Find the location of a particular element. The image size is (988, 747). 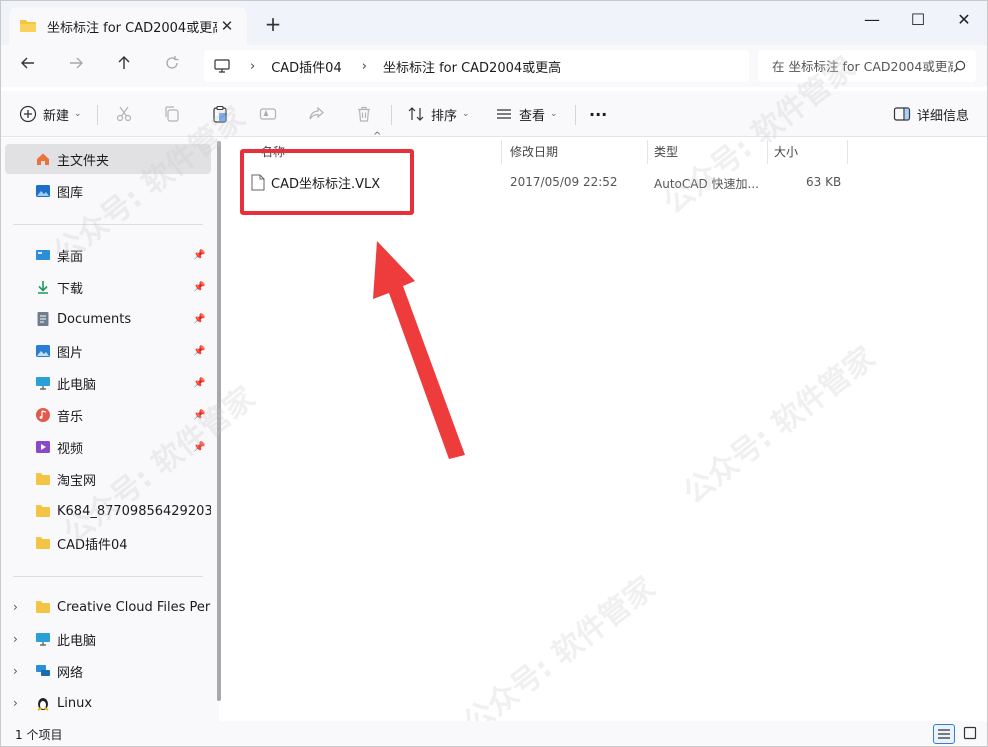

search-input is located at coordinates (862, 66).